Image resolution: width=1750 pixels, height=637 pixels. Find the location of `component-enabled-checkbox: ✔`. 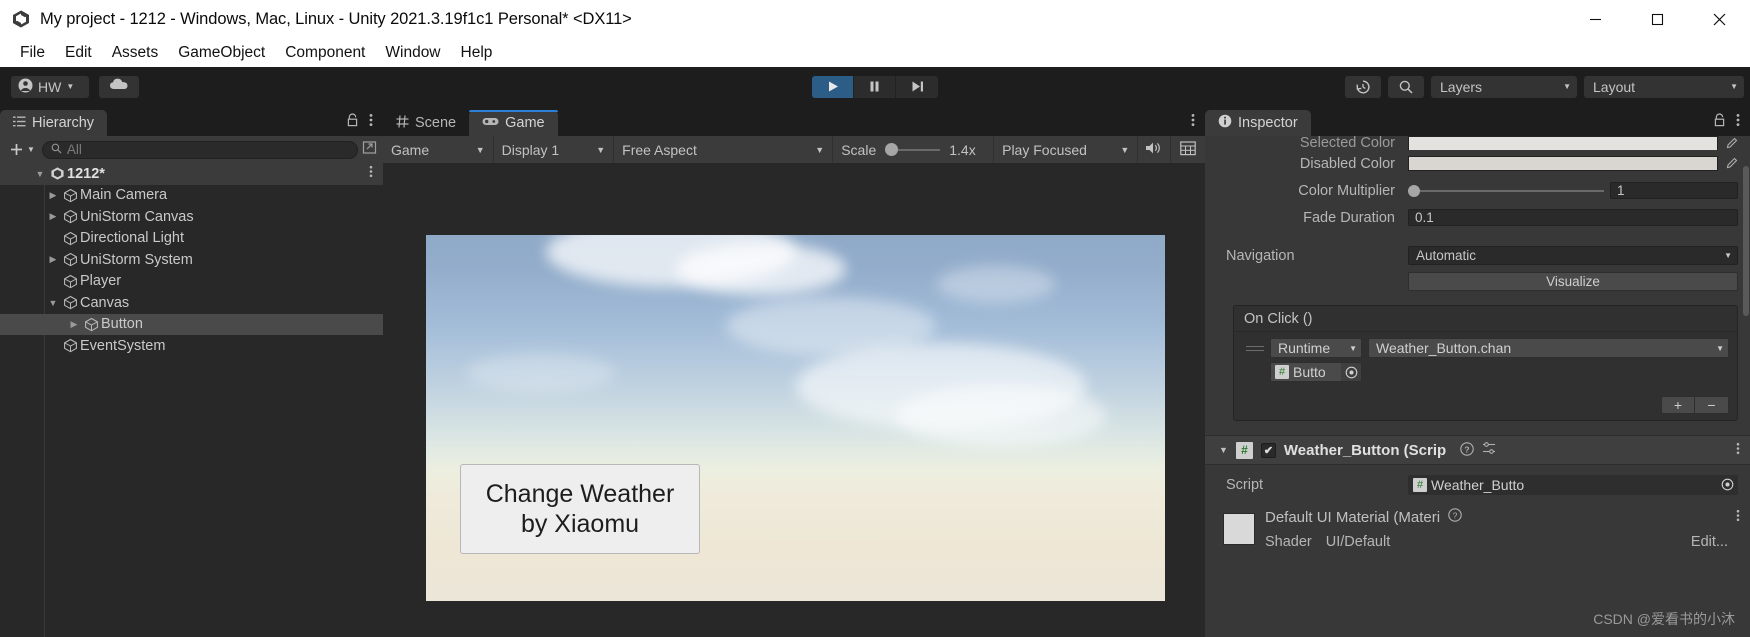

component-enabled-checkbox: ✔ is located at coordinates (1268, 450).